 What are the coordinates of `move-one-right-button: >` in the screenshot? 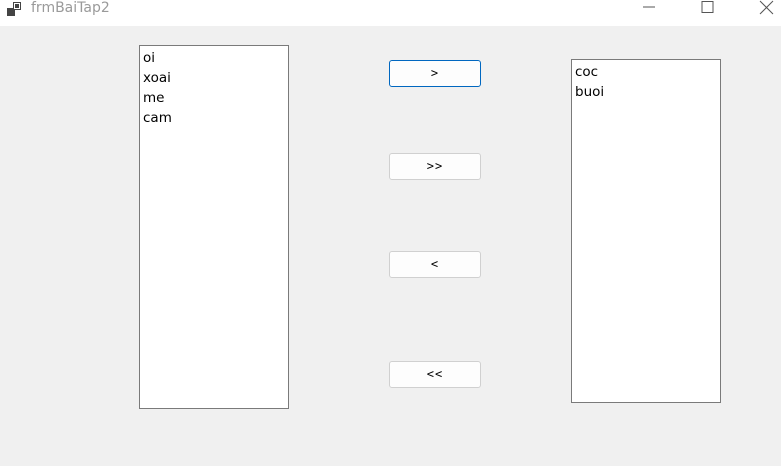 It's located at (435, 73).